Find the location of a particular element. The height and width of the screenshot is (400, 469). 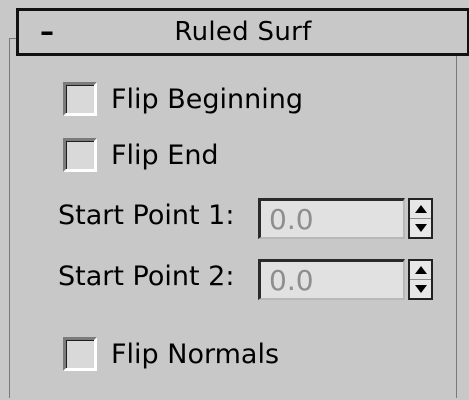

start-point-2-increment is located at coordinates (420, 270).